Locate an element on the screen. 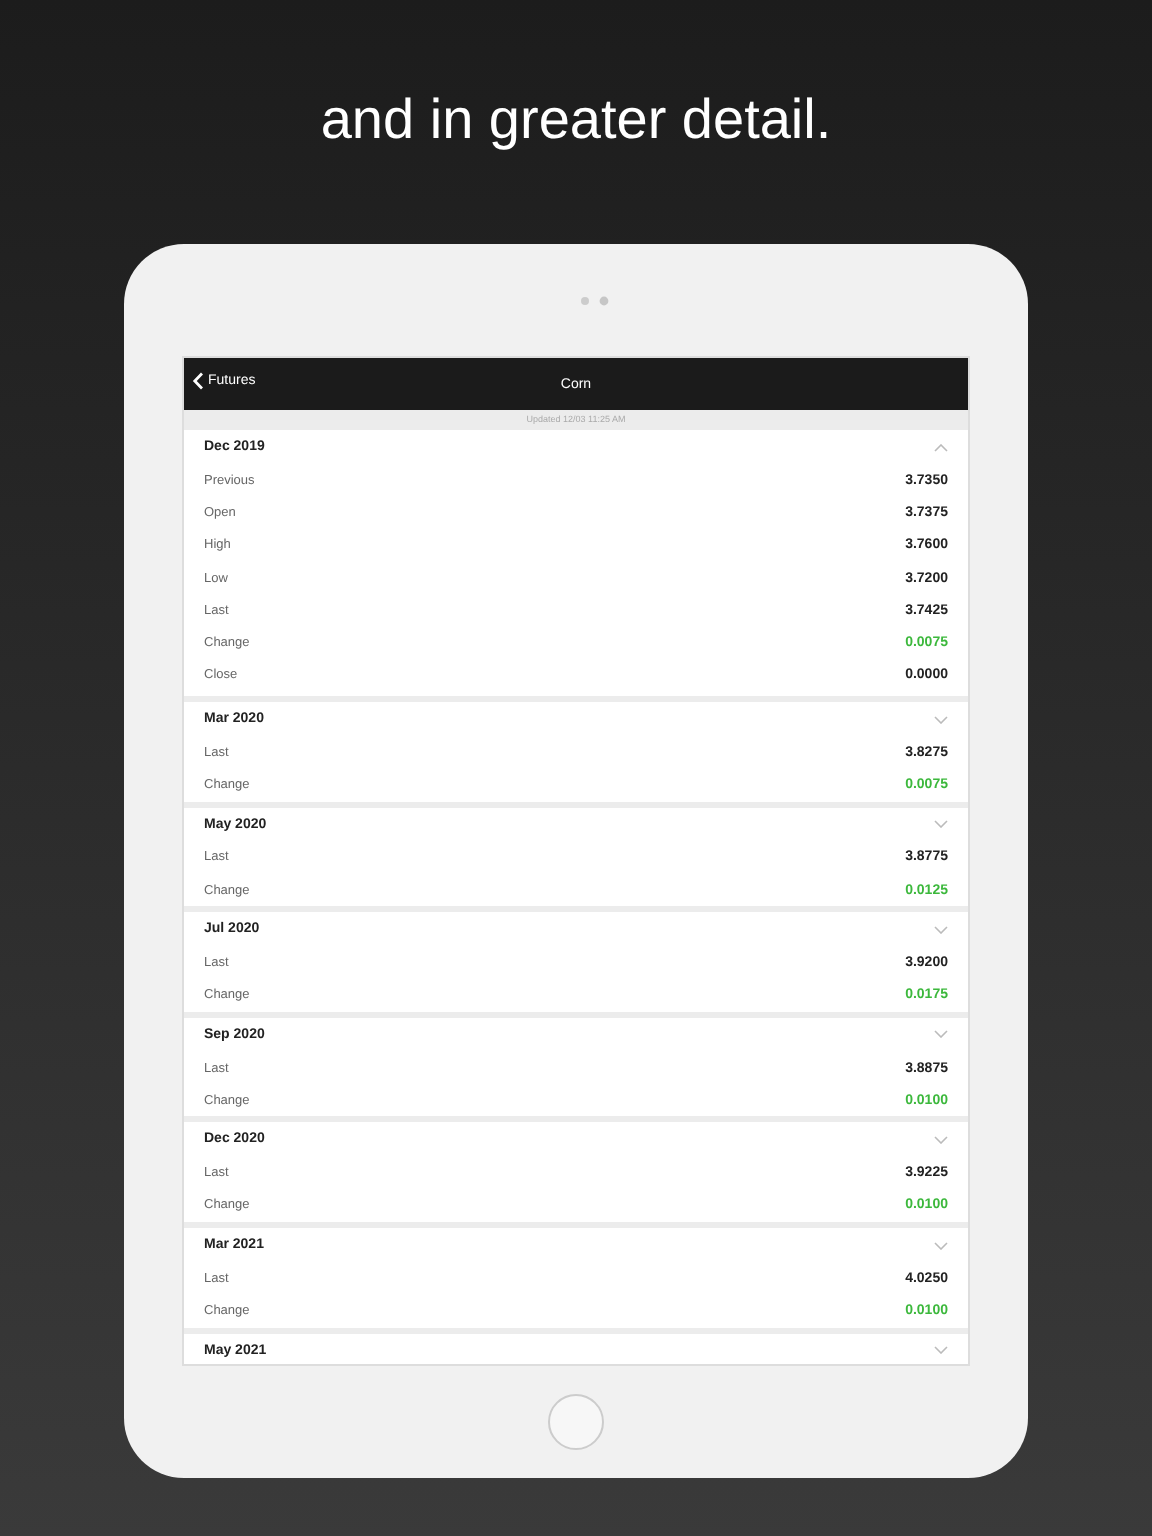 This screenshot has height=1536, width=1152. chevron-left-icon is located at coordinates (198, 381).